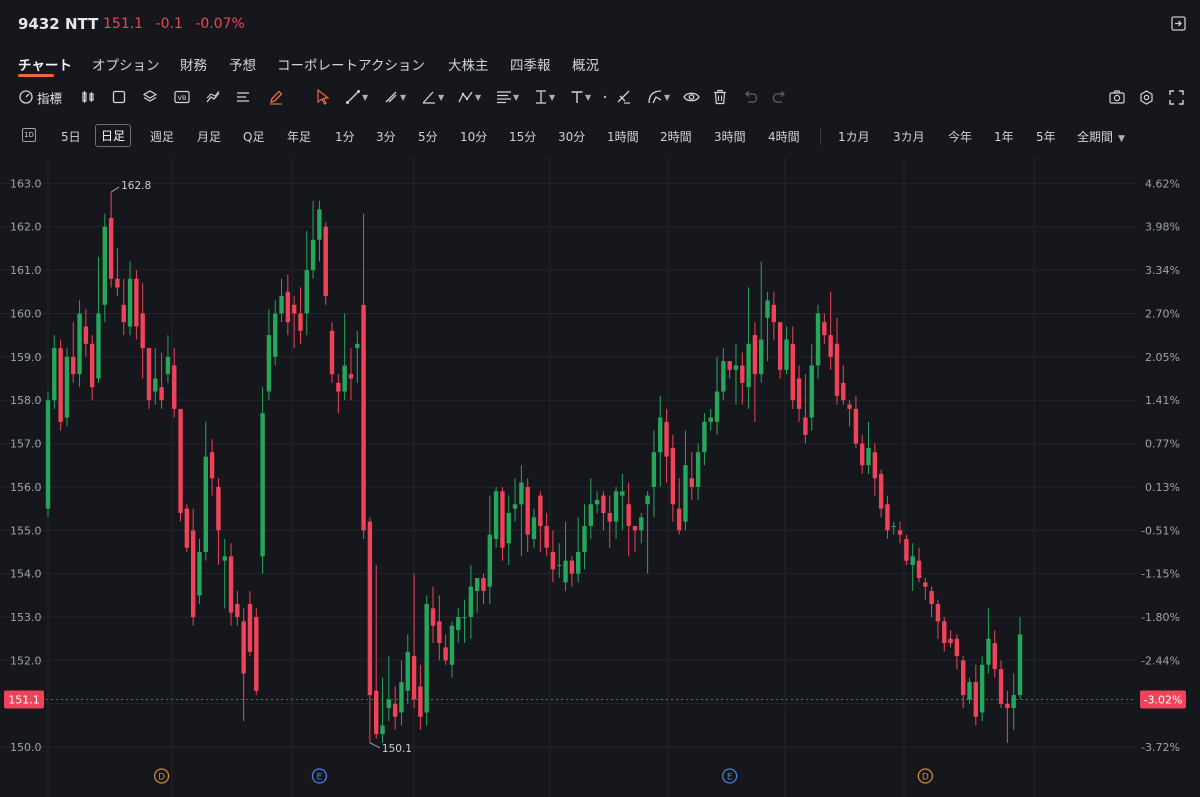 The image size is (1200, 797). I want to click on cursor-icon, so click(323, 97).